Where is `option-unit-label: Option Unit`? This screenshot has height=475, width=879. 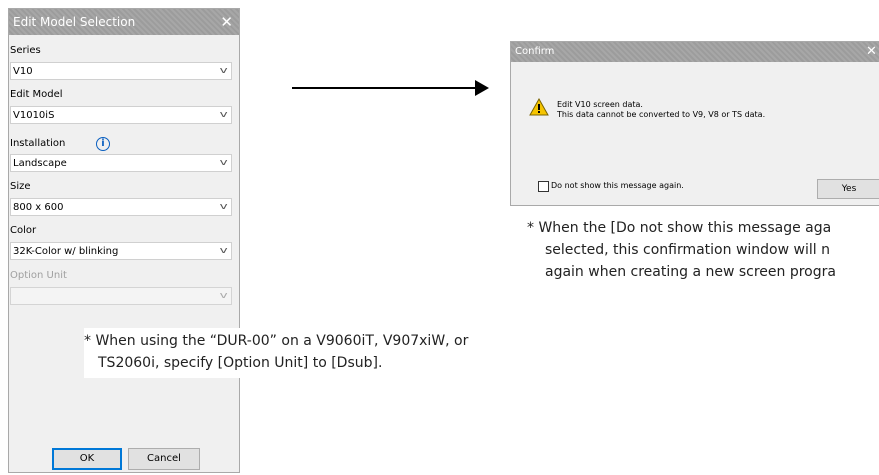 option-unit-label: Option Unit is located at coordinates (38, 275).